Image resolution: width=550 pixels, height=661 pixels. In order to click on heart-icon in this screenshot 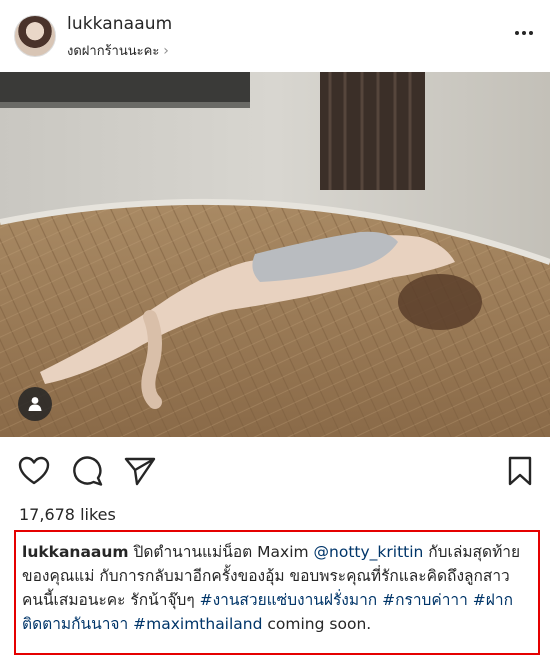, I will do `click(34, 471)`.